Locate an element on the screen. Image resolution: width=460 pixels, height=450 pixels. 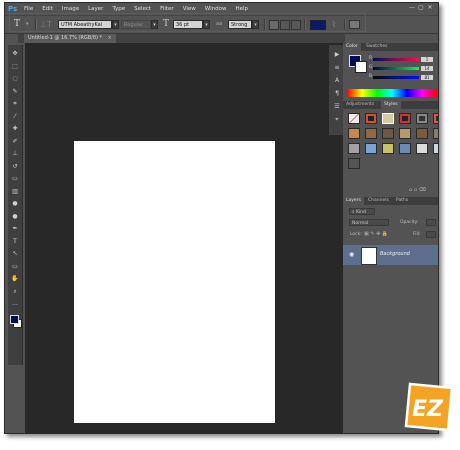
red-value: 1 is located at coordinates (427, 59).